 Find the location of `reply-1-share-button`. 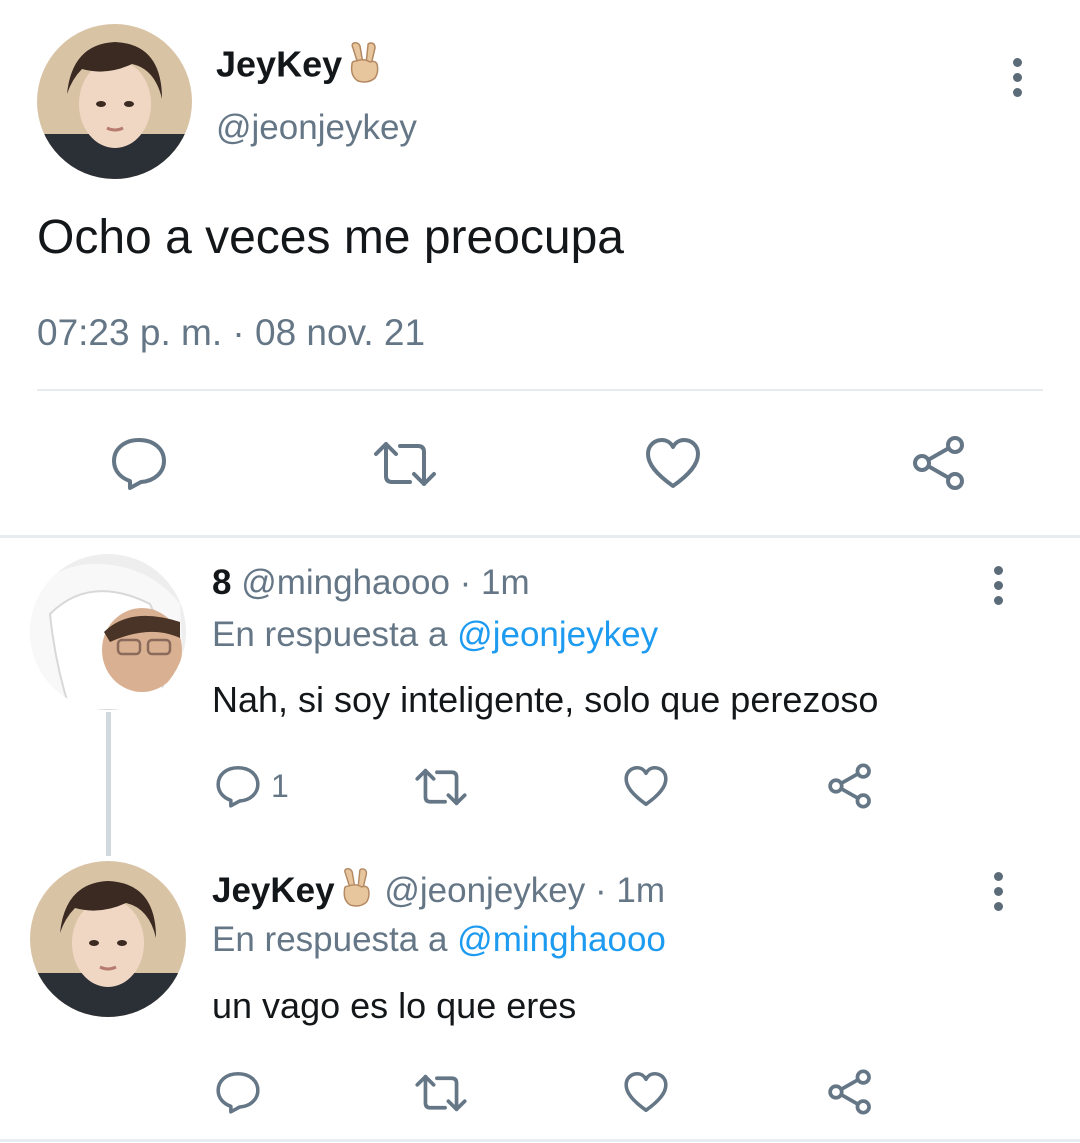

reply-1-share-button is located at coordinates (850, 786).